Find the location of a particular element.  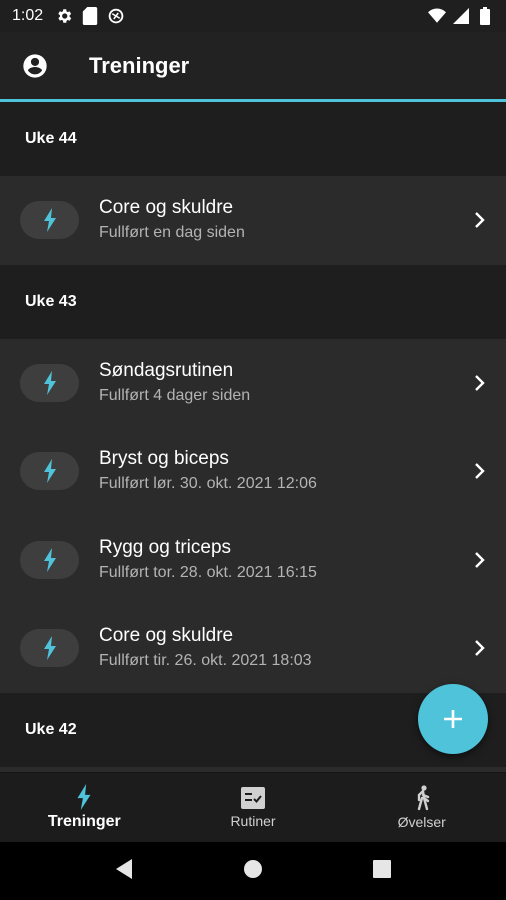

app-bar: Treninger is located at coordinates (253, 66).